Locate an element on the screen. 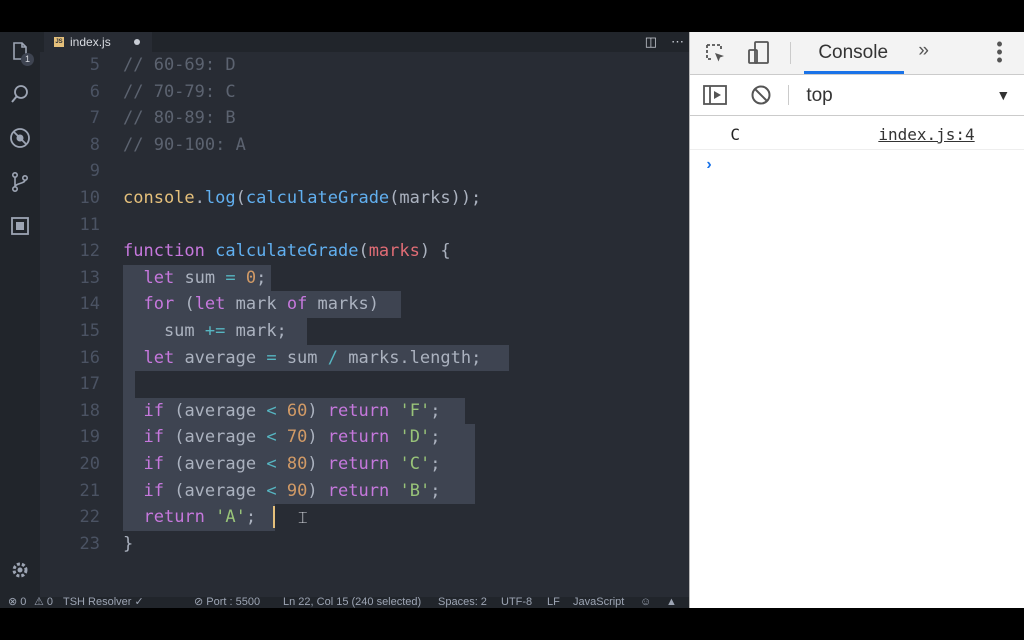  line-number: 6 is located at coordinates (94, 91).